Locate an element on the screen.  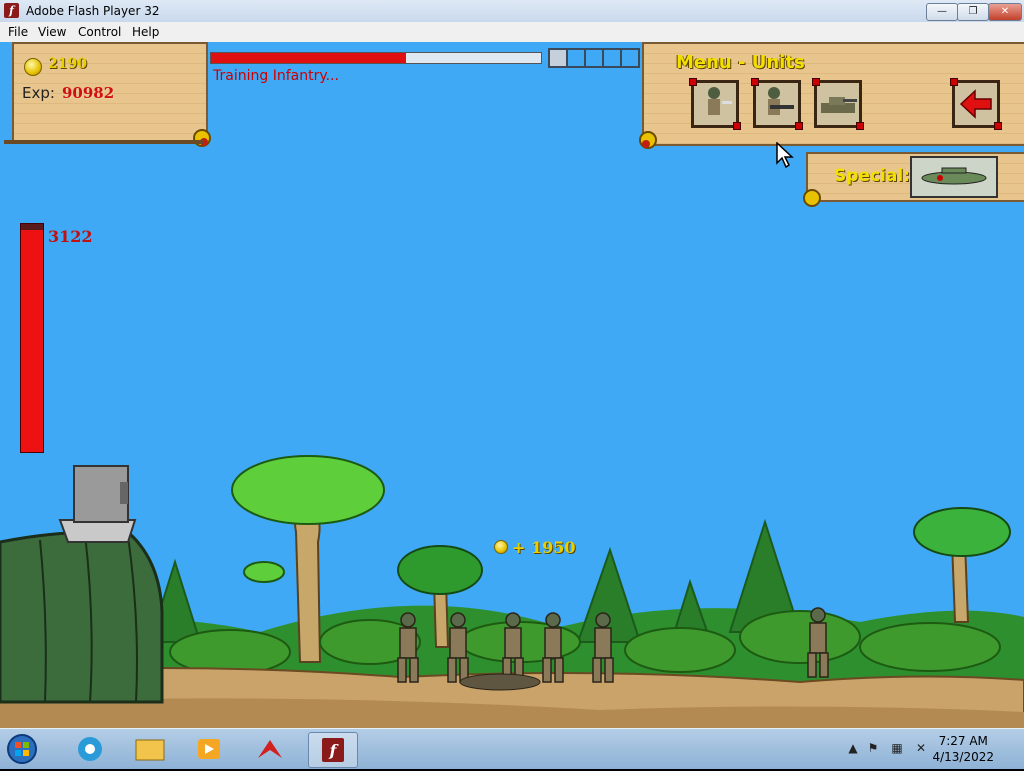
special-panel: Special: is located at coordinates (913, 179).